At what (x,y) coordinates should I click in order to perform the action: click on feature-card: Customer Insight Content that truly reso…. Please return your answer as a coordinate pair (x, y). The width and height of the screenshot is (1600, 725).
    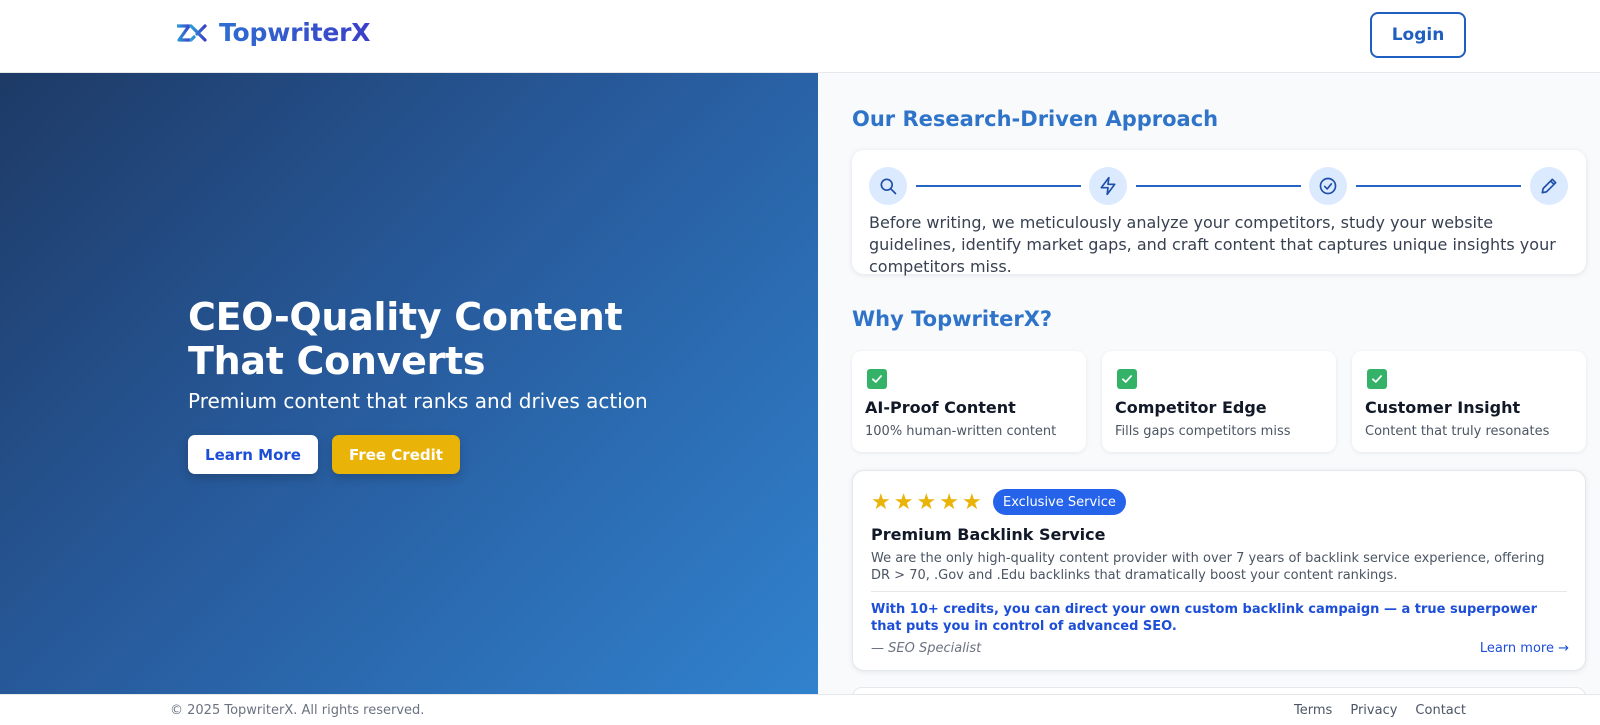
    Looking at the image, I should click on (1469, 401).